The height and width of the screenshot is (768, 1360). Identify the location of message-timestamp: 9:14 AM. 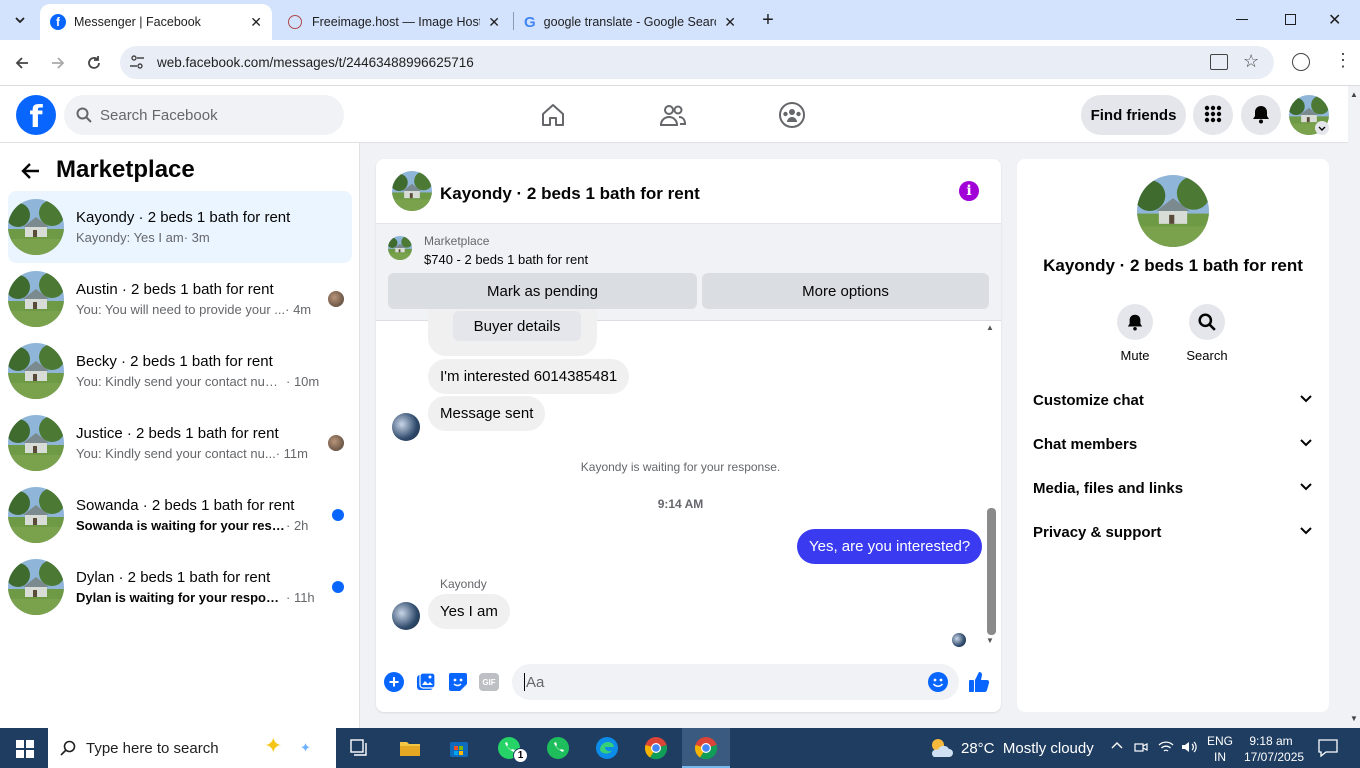
(680, 504).